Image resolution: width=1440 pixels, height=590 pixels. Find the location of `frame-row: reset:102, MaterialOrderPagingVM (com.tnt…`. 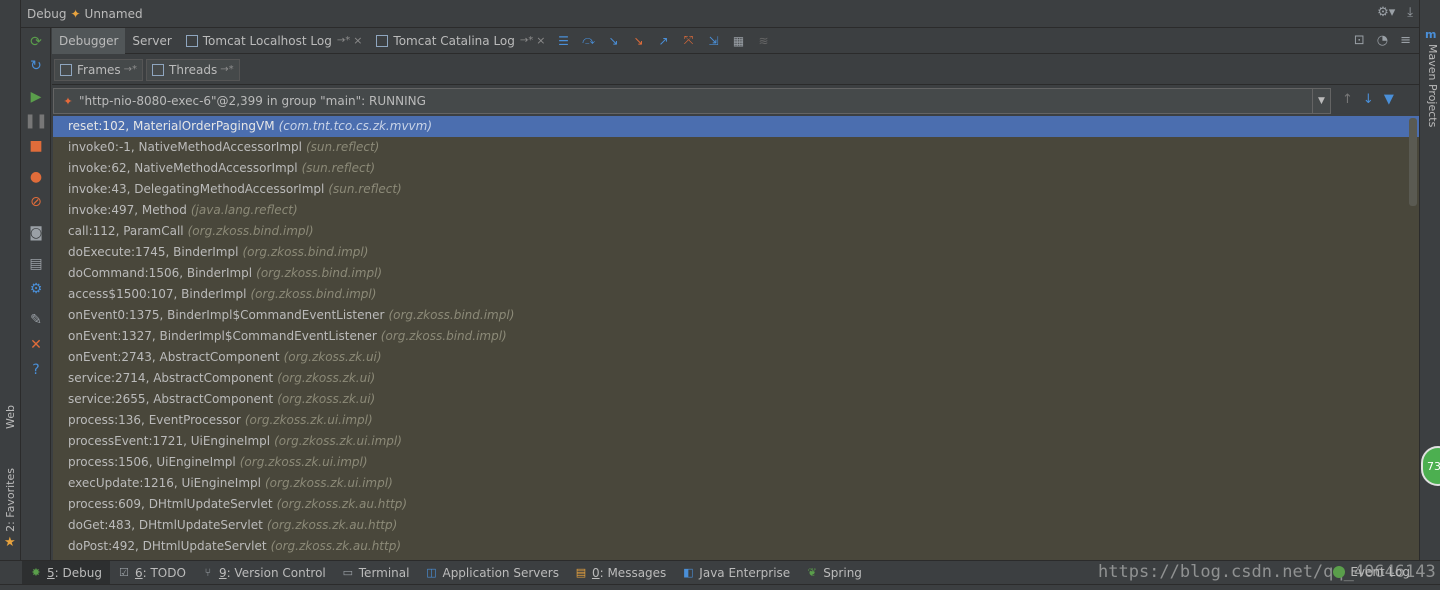

frame-row: reset:102, MaterialOrderPagingVM (com.tnt… is located at coordinates (736, 126).